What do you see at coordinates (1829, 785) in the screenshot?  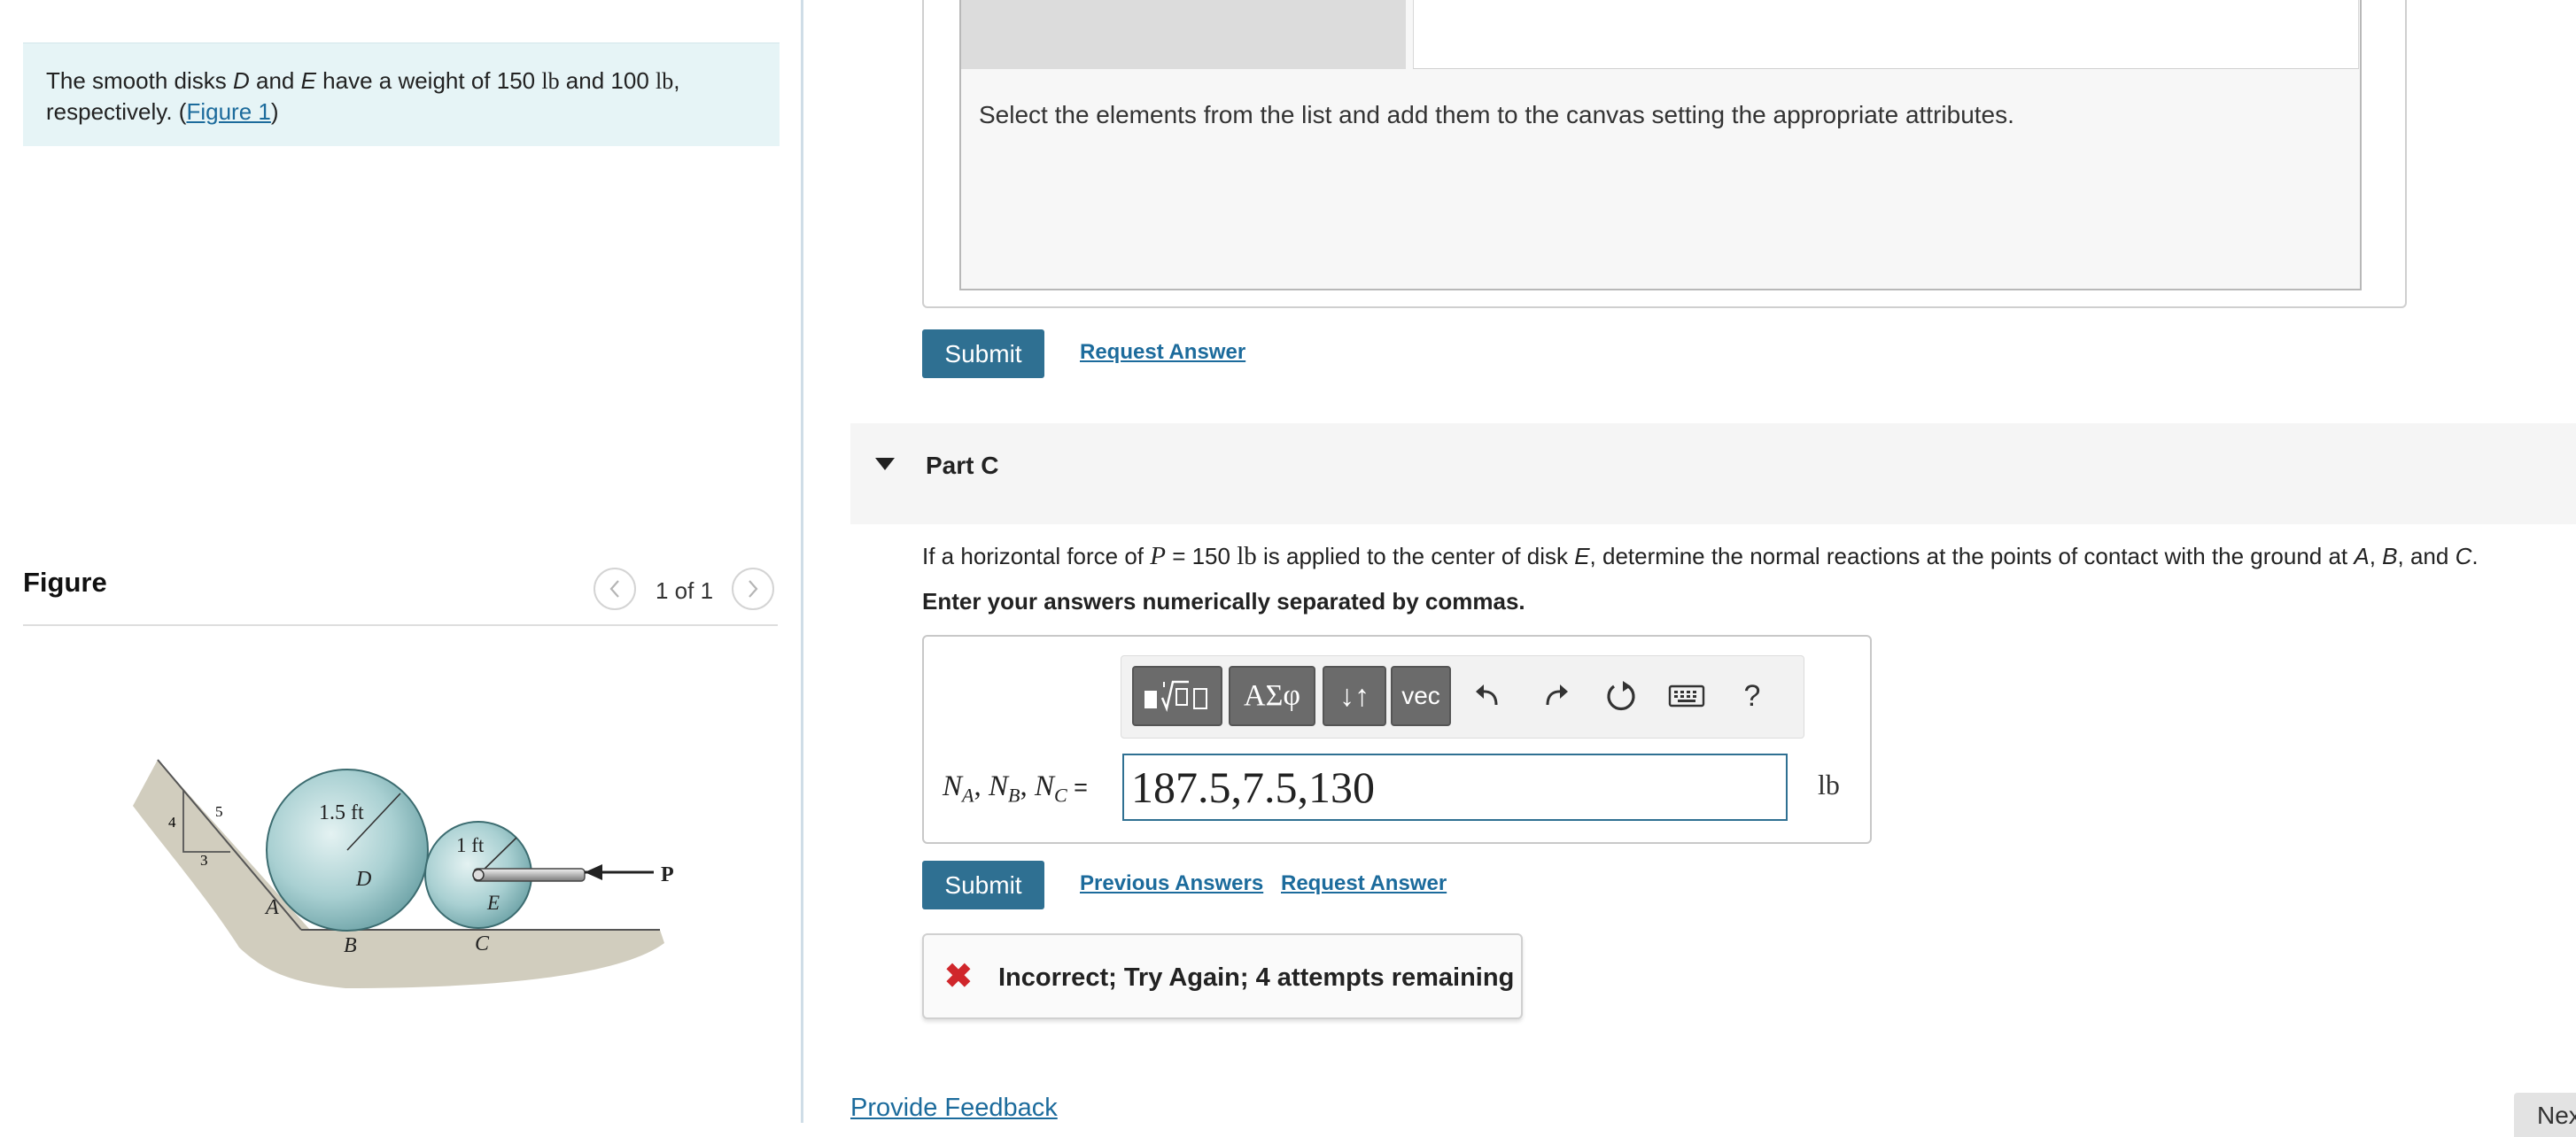 I see `answer-unit: lb` at bounding box center [1829, 785].